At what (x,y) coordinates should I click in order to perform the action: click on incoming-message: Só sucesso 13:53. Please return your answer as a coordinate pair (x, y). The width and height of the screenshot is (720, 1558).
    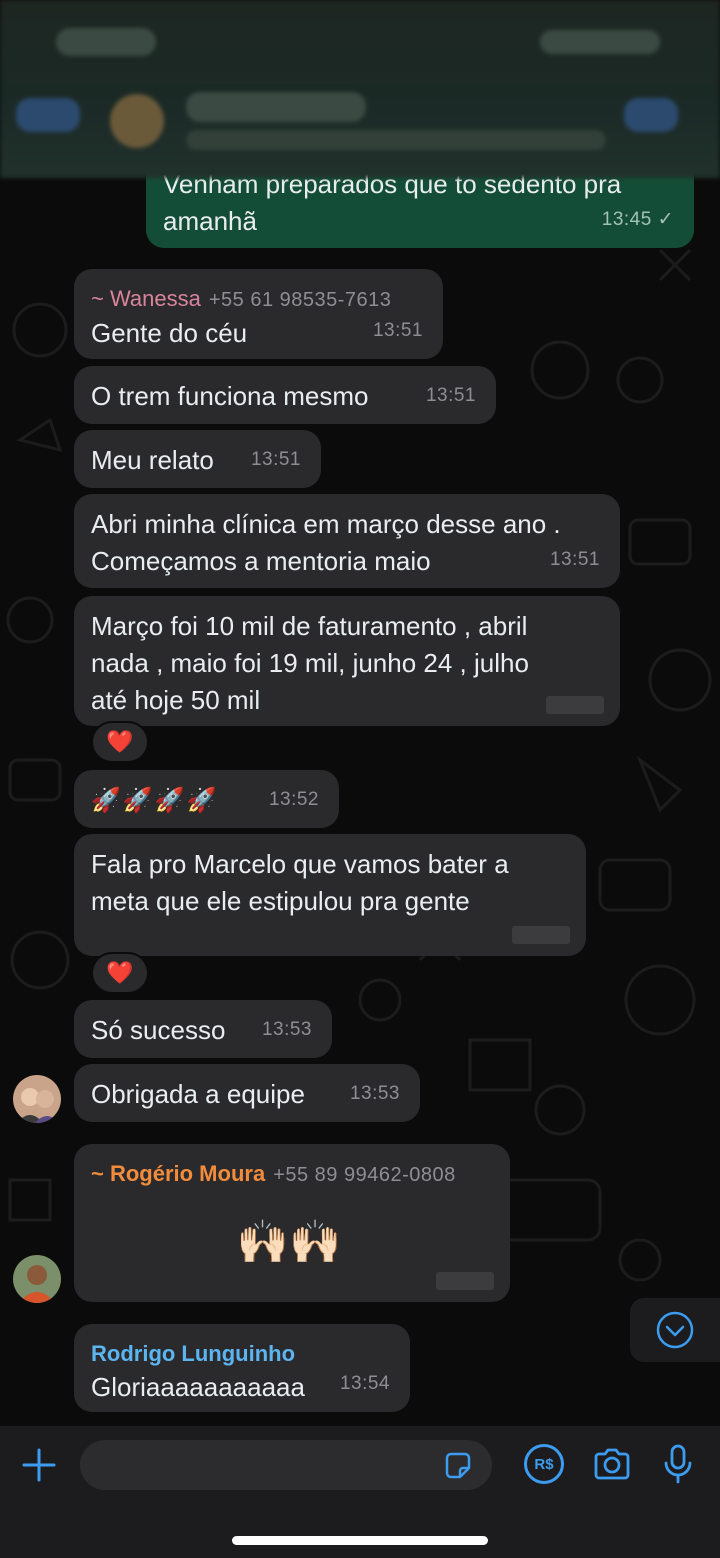
    Looking at the image, I should click on (203, 1029).